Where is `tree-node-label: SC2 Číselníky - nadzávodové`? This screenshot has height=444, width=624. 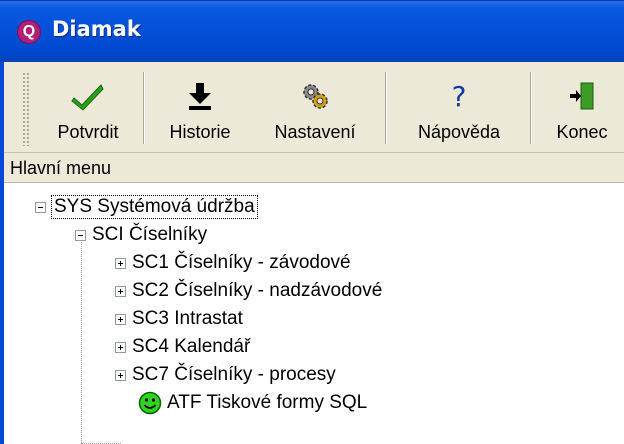
tree-node-label: SC2 Číselníky - nadzávodové is located at coordinates (257, 290).